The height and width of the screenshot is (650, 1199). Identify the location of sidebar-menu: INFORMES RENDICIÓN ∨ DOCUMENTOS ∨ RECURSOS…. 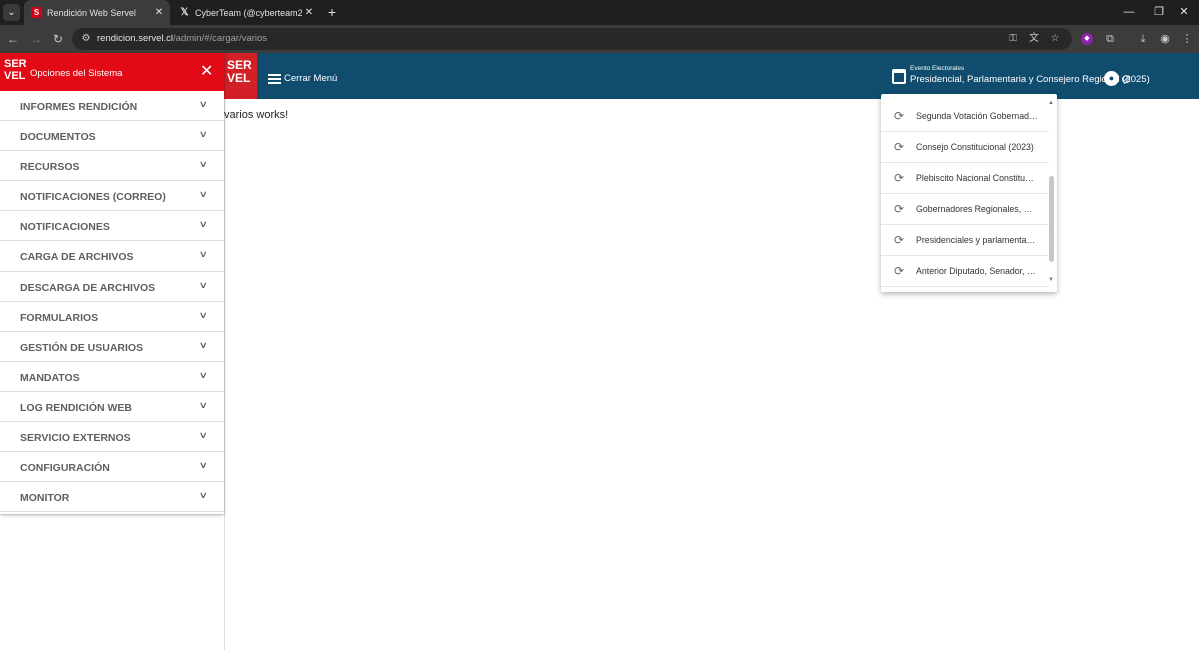
(112, 302).